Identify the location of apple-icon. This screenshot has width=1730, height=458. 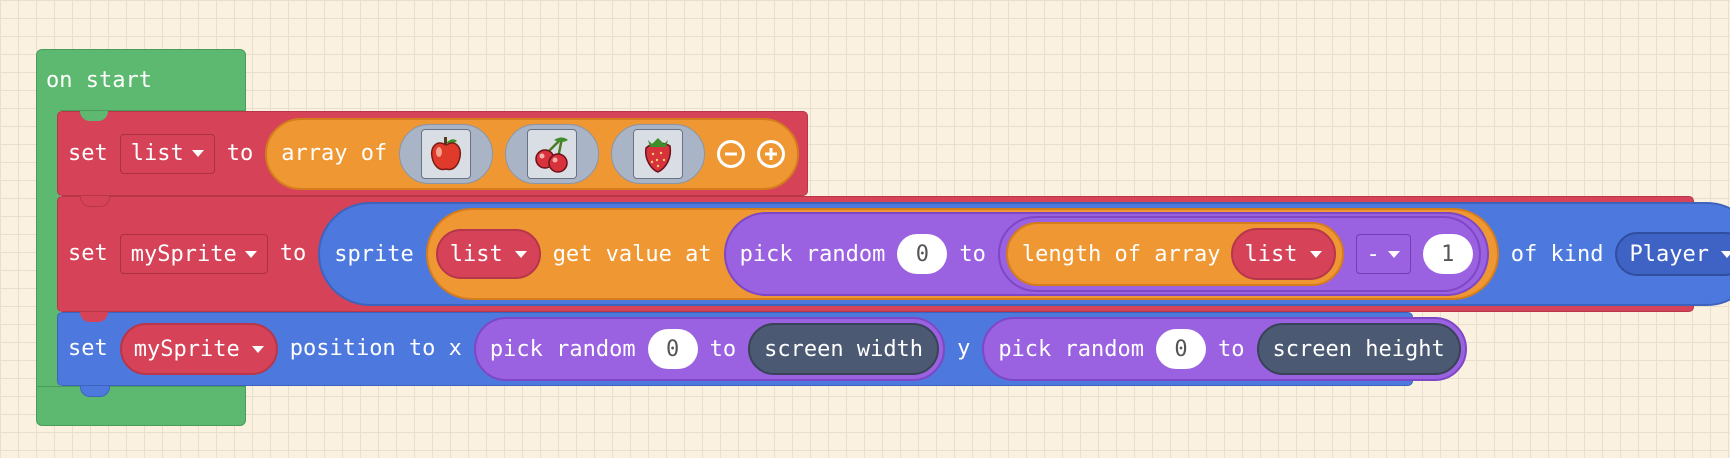
(446, 153).